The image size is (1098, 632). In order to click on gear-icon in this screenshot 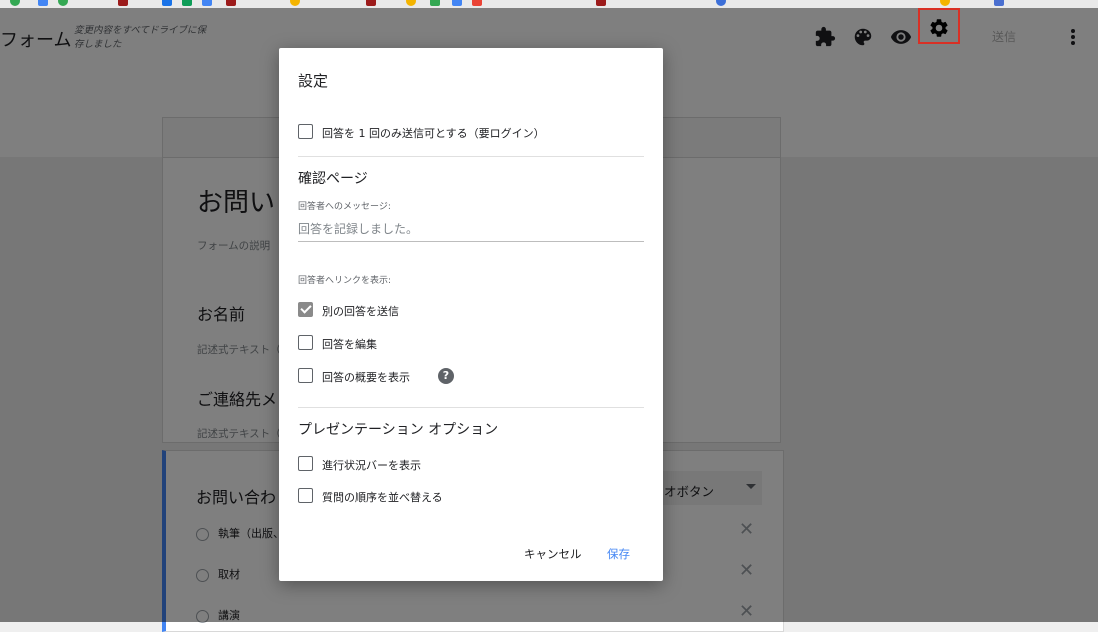, I will do `click(939, 28)`.